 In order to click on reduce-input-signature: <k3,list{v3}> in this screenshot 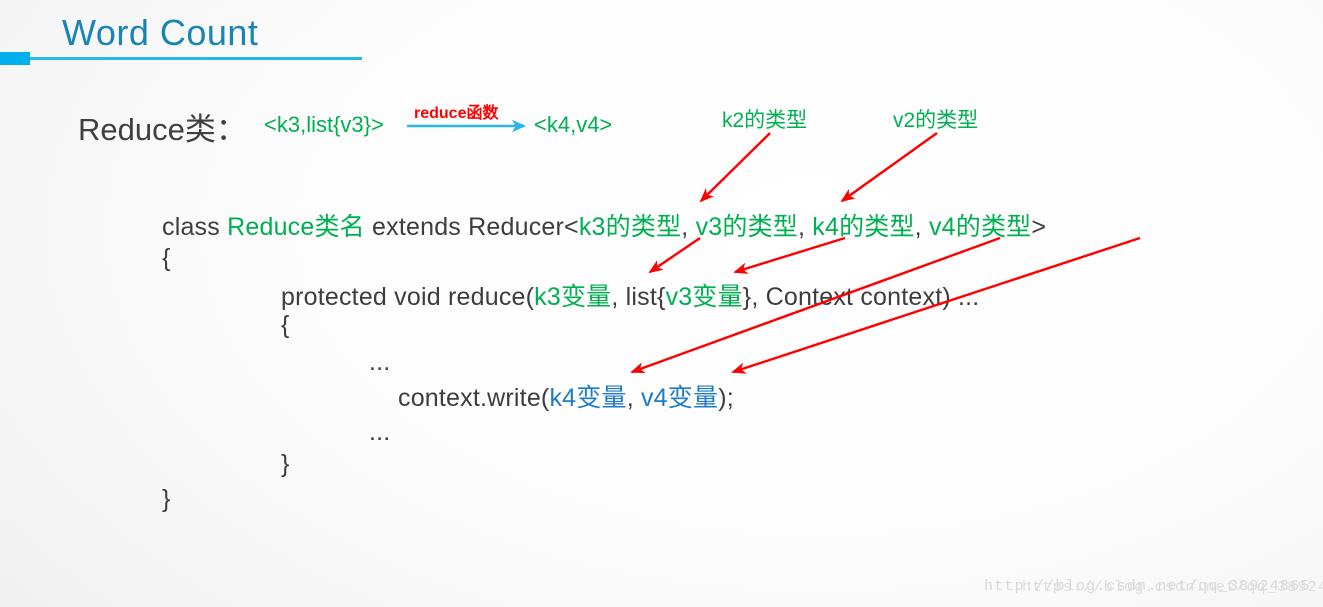, I will do `click(324, 124)`.